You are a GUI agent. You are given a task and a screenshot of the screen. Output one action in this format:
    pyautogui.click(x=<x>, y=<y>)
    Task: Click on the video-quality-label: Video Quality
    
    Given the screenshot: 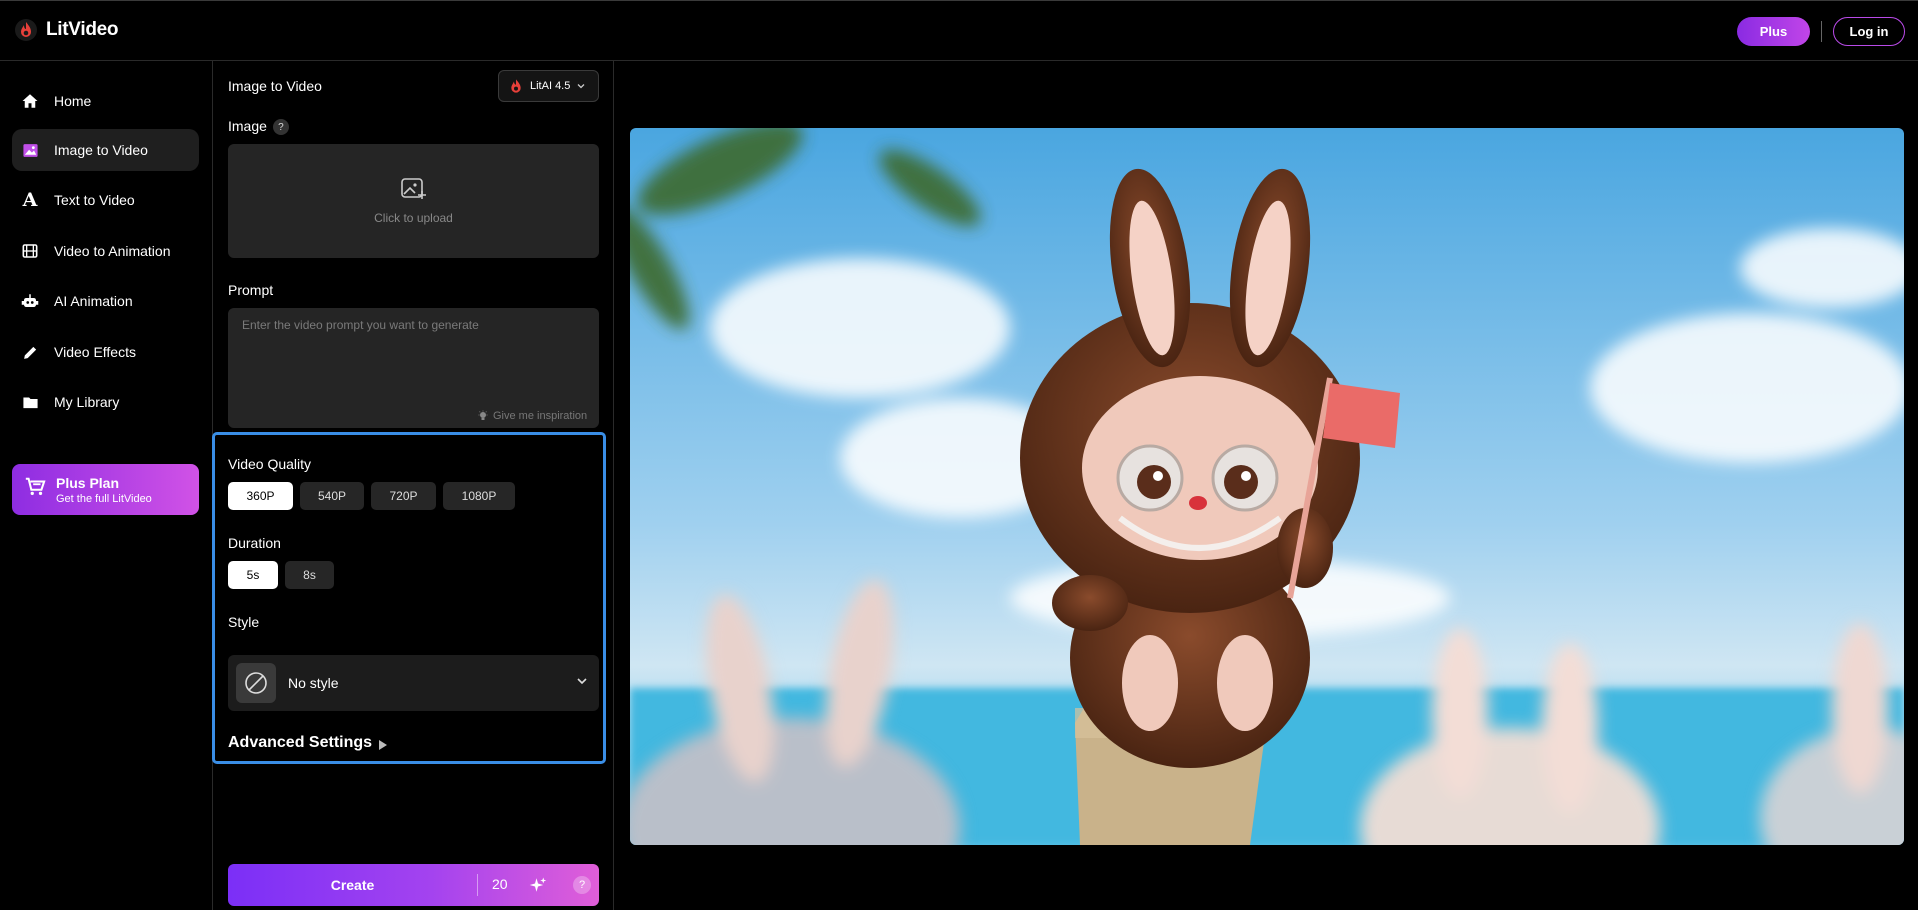 What is the action you would take?
    pyautogui.click(x=270, y=464)
    